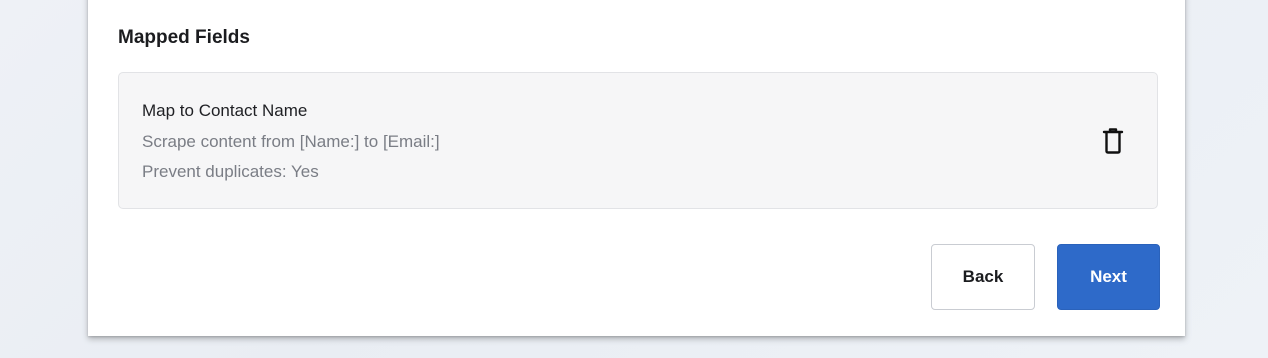 This screenshot has height=358, width=1268. What do you see at coordinates (1113, 141) in the screenshot?
I see `trash-icon` at bounding box center [1113, 141].